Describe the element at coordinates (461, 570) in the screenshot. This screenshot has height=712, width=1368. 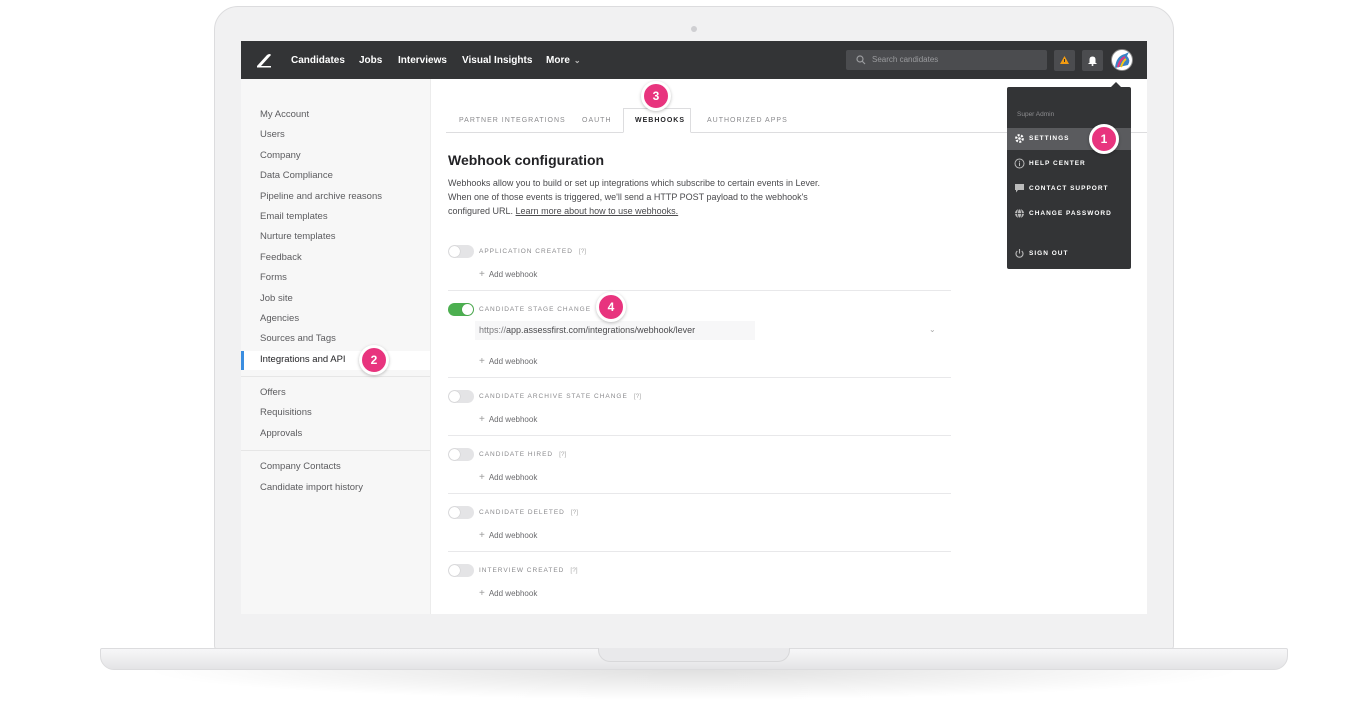
I see `interview-created-toggle` at that location.